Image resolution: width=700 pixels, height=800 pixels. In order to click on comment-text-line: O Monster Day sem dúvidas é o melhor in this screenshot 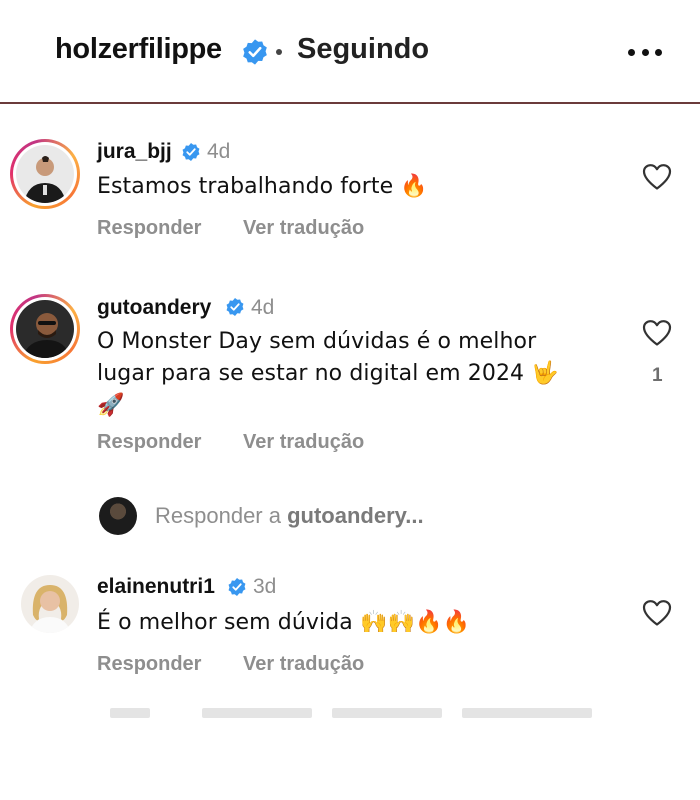, I will do `click(317, 341)`.